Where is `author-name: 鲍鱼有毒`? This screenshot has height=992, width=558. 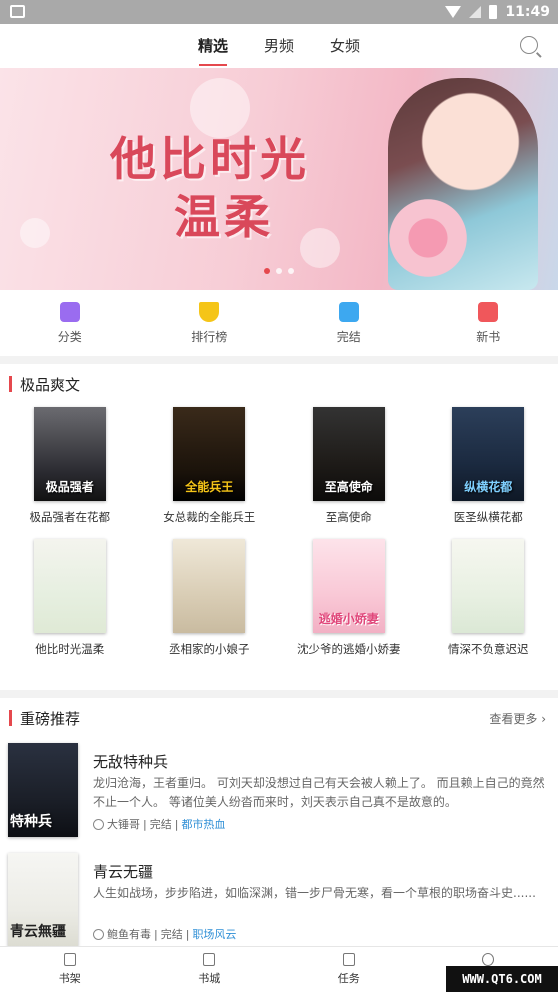 author-name: 鲍鱼有毒 is located at coordinates (129, 934).